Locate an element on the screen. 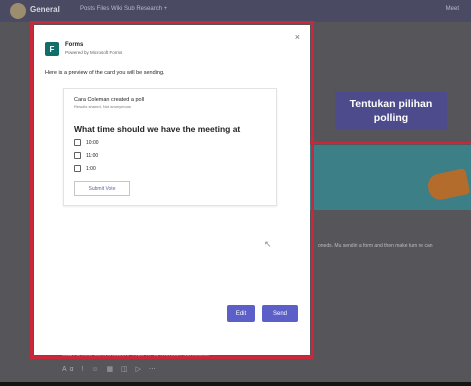  channel-title: General is located at coordinates (45, 9).